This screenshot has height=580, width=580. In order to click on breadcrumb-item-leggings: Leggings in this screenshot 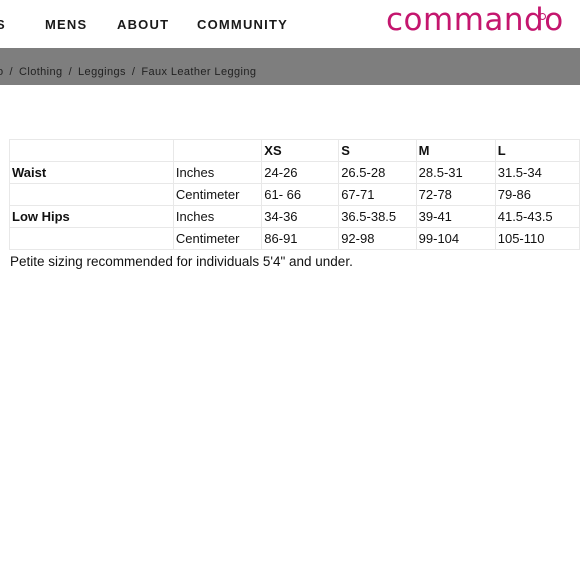, I will do `click(102, 72)`.